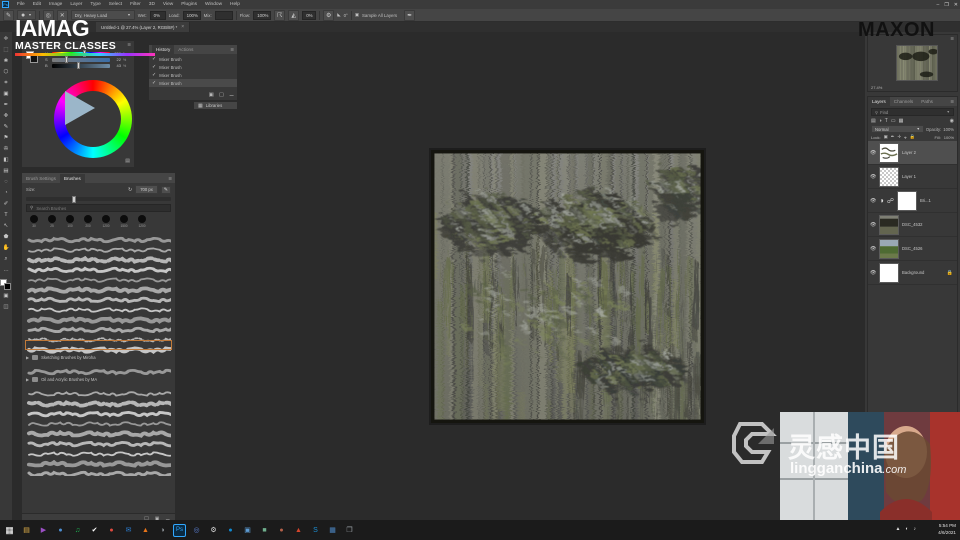 Image resolution: width=960 pixels, height=540 pixels. I want to click on document-tab: Untitled-1 @ 27.4% (Layer 2, RGB/8#) * ×, so click(143, 27).